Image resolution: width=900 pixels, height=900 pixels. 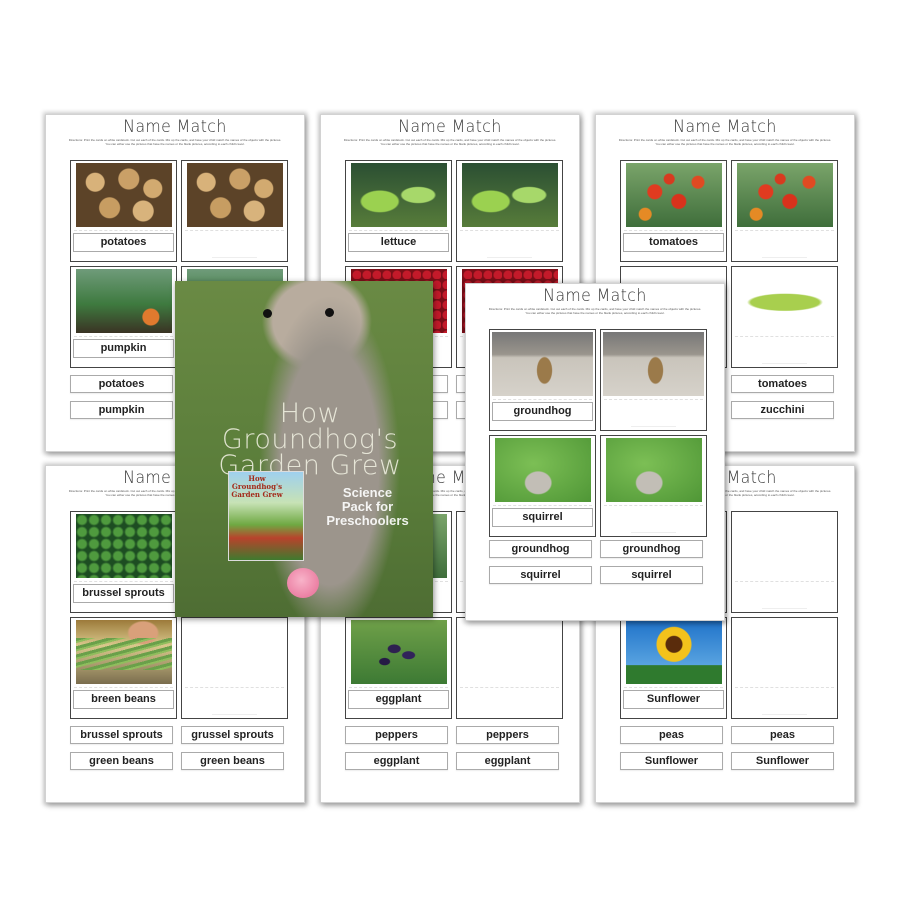 What do you see at coordinates (123, 593) in the screenshot?
I see `card-label: brussel sprouts` at bounding box center [123, 593].